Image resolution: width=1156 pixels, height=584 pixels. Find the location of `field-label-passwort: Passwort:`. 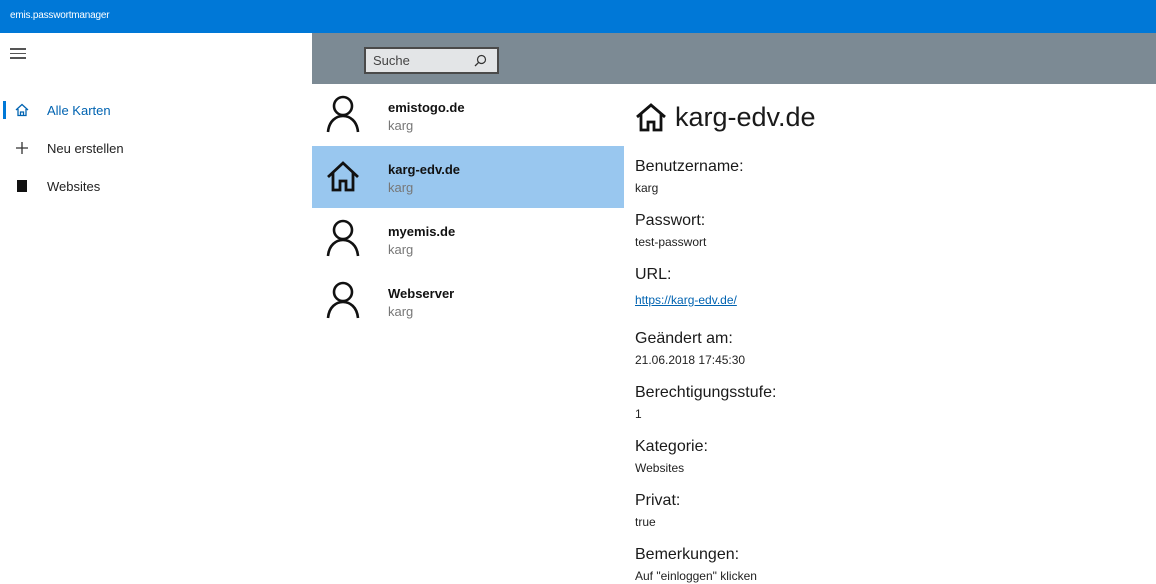

field-label-passwort: Passwort: is located at coordinates (670, 220).